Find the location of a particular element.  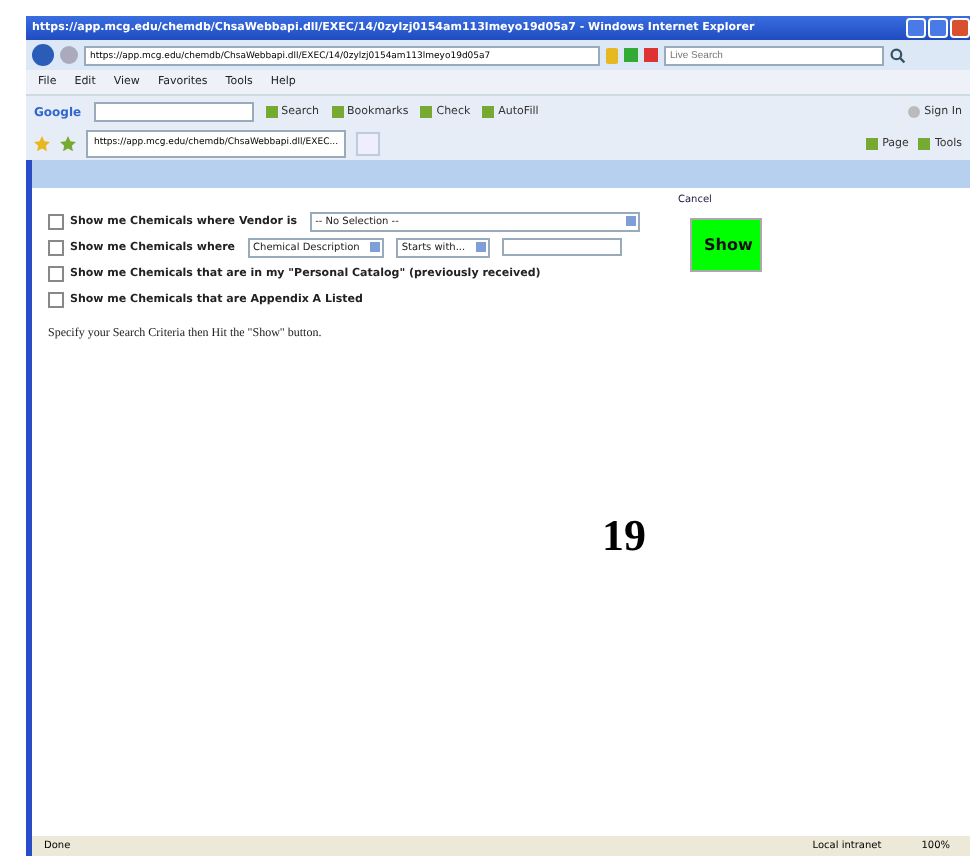

forward-button is located at coordinates (69, 55).